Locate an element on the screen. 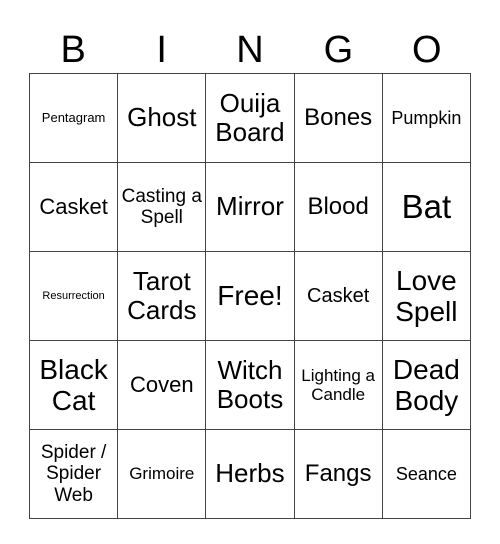 The height and width of the screenshot is (544, 500). bingo-cell: Resurrection is located at coordinates (73, 296).